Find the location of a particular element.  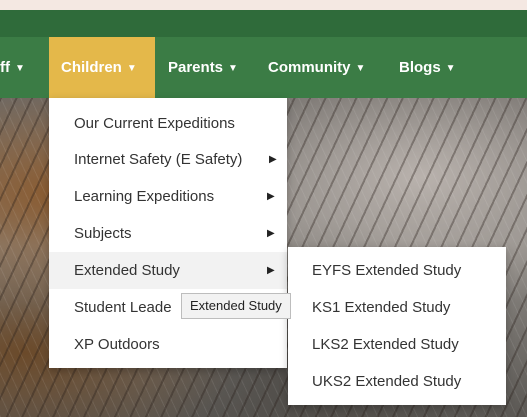

menu-item-label: XP Outdoors is located at coordinates (117, 344).